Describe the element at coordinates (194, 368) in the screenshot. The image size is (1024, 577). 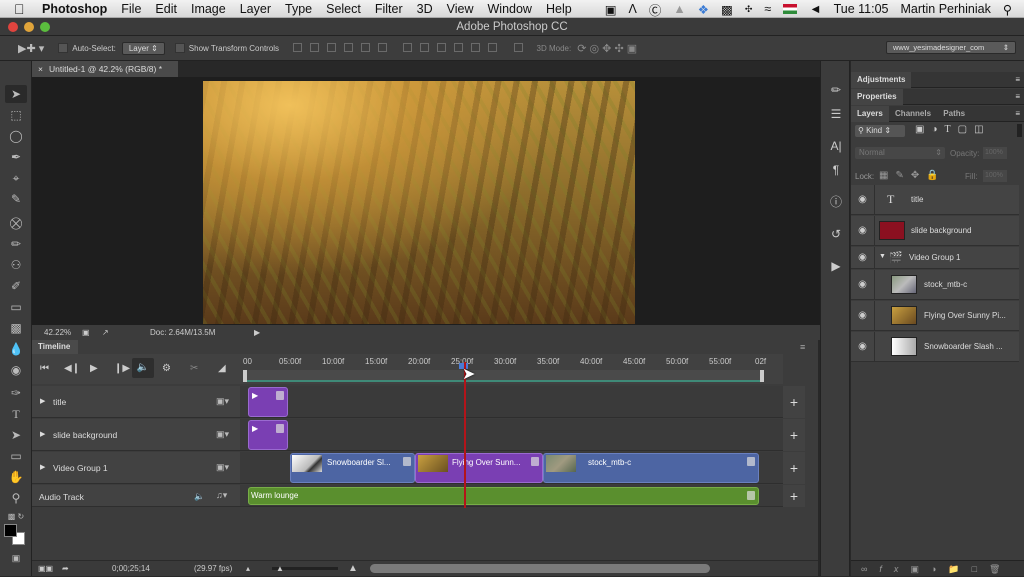
I see `split-at-playhead-scissors-icon: ✂` at that location.